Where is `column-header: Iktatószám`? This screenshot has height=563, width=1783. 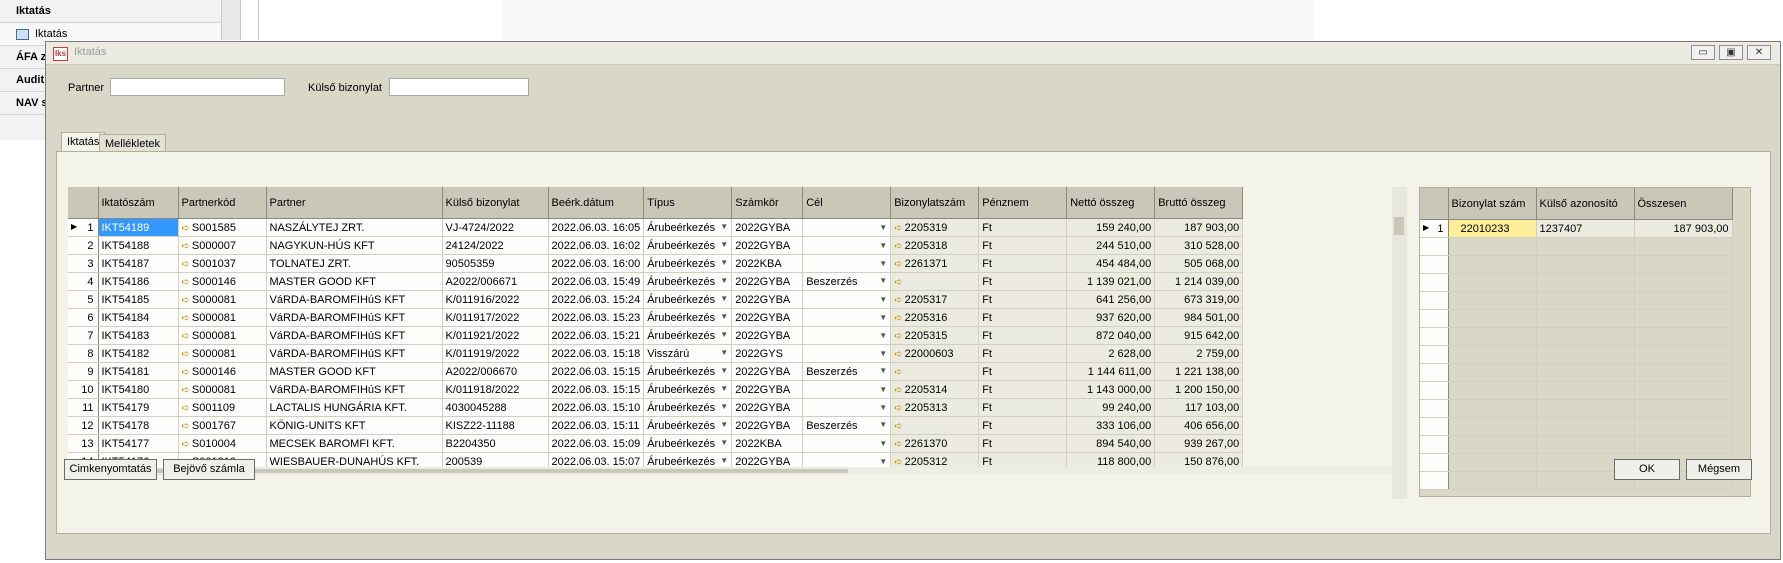 column-header: Iktatószám is located at coordinates (138, 203).